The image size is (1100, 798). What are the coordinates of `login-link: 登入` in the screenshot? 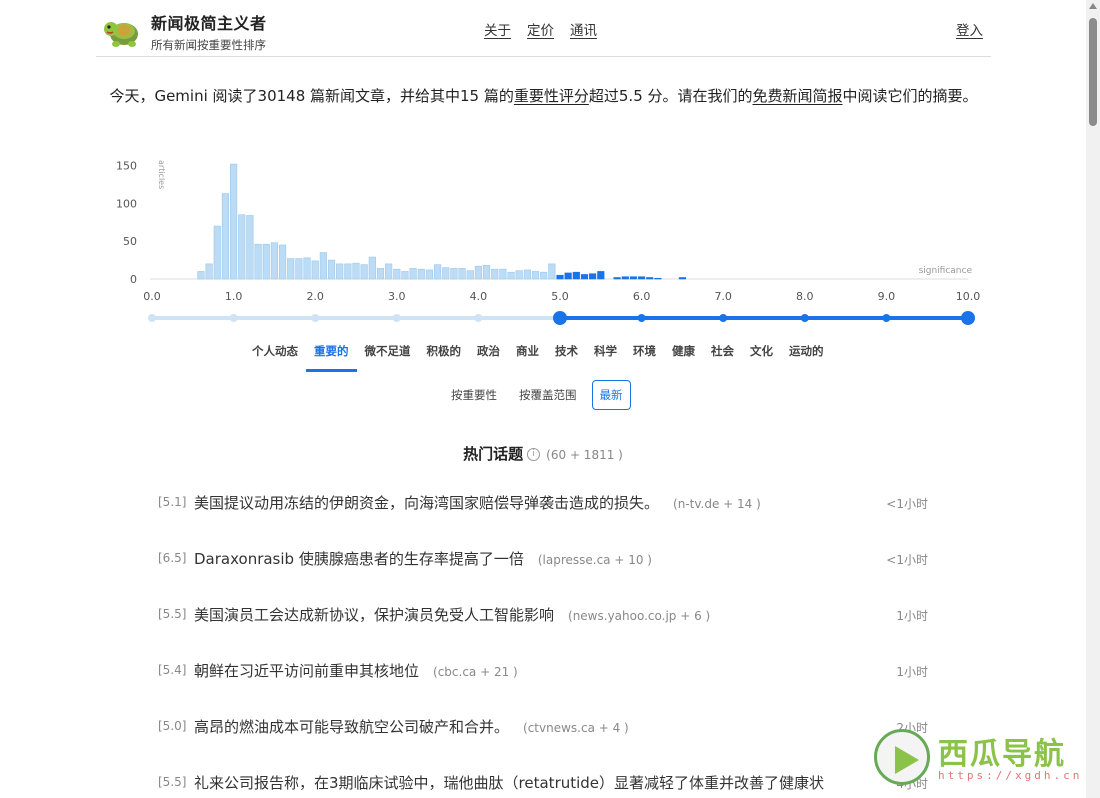 It's located at (969, 29).